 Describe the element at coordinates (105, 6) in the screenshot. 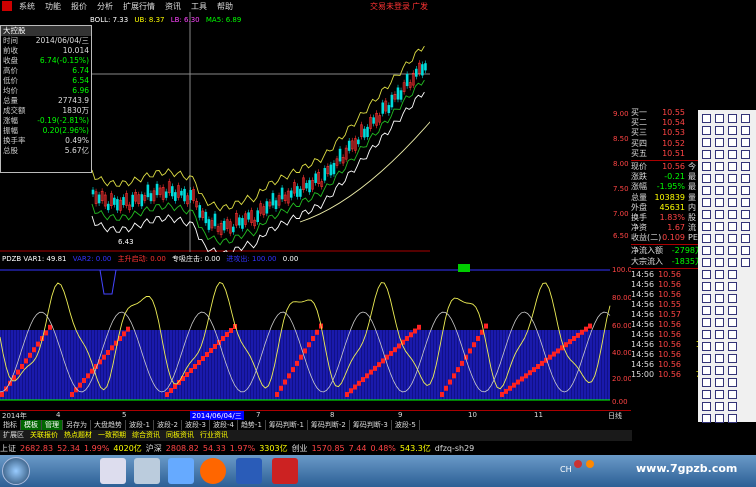

I see `menu-analysis: 分析` at that location.